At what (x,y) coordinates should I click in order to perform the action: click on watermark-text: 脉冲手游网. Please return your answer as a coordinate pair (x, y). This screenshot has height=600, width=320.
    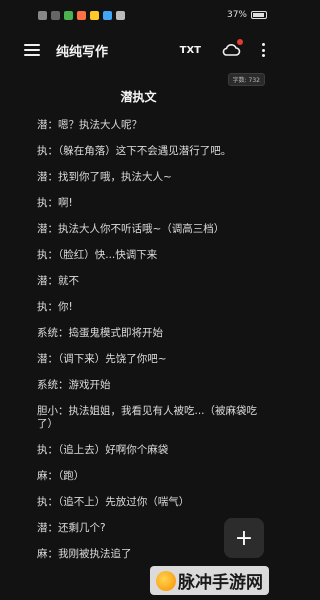
    Looking at the image, I should click on (220, 583).